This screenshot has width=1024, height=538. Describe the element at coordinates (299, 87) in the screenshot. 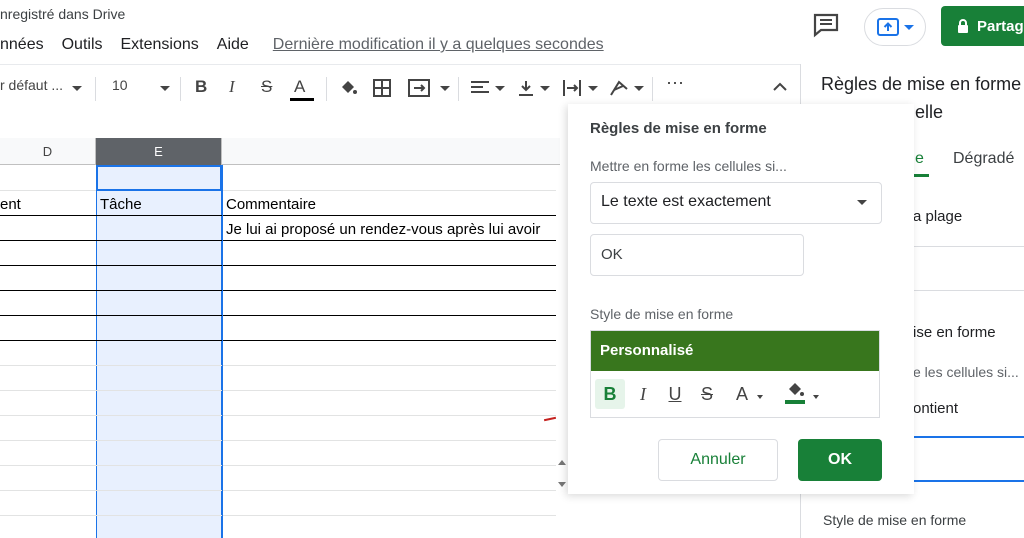

I see `text-color-button: A` at that location.